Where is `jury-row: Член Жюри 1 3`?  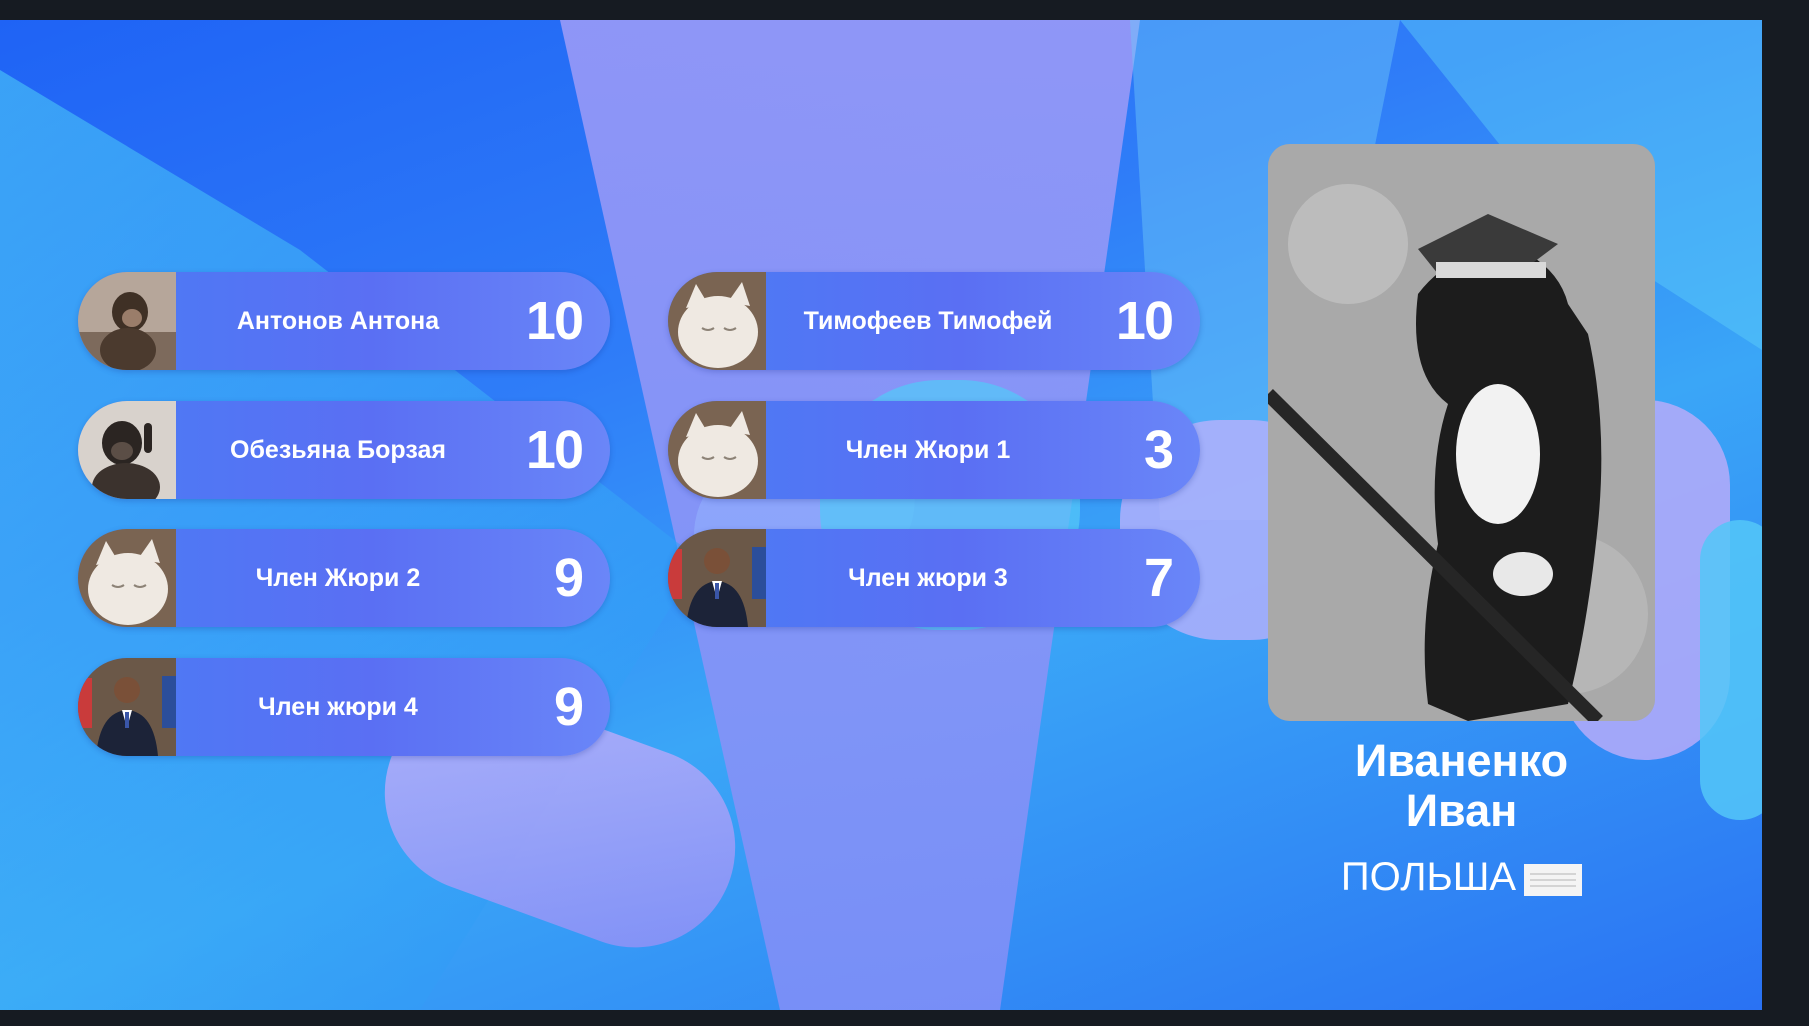 jury-row: Член Жюри 1 3 is located at coordinates (934, 450).